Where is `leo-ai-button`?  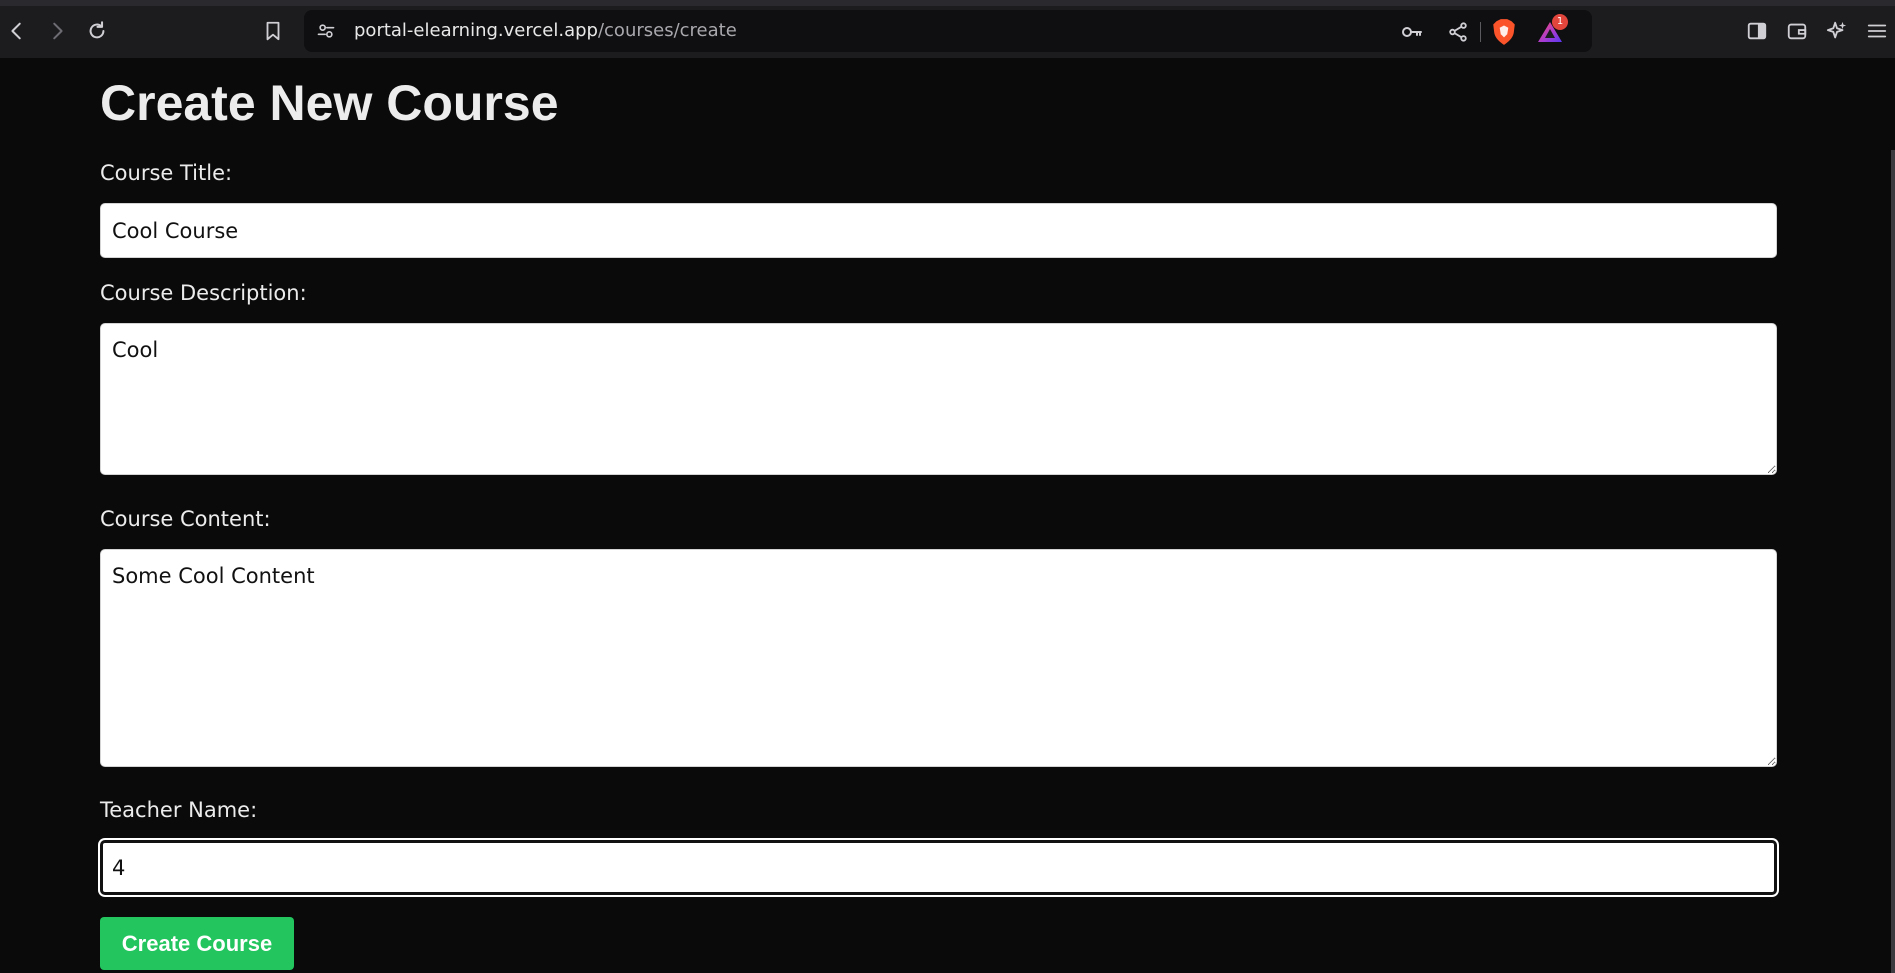 leo-ai-button is located at coordinates (1837, 31).